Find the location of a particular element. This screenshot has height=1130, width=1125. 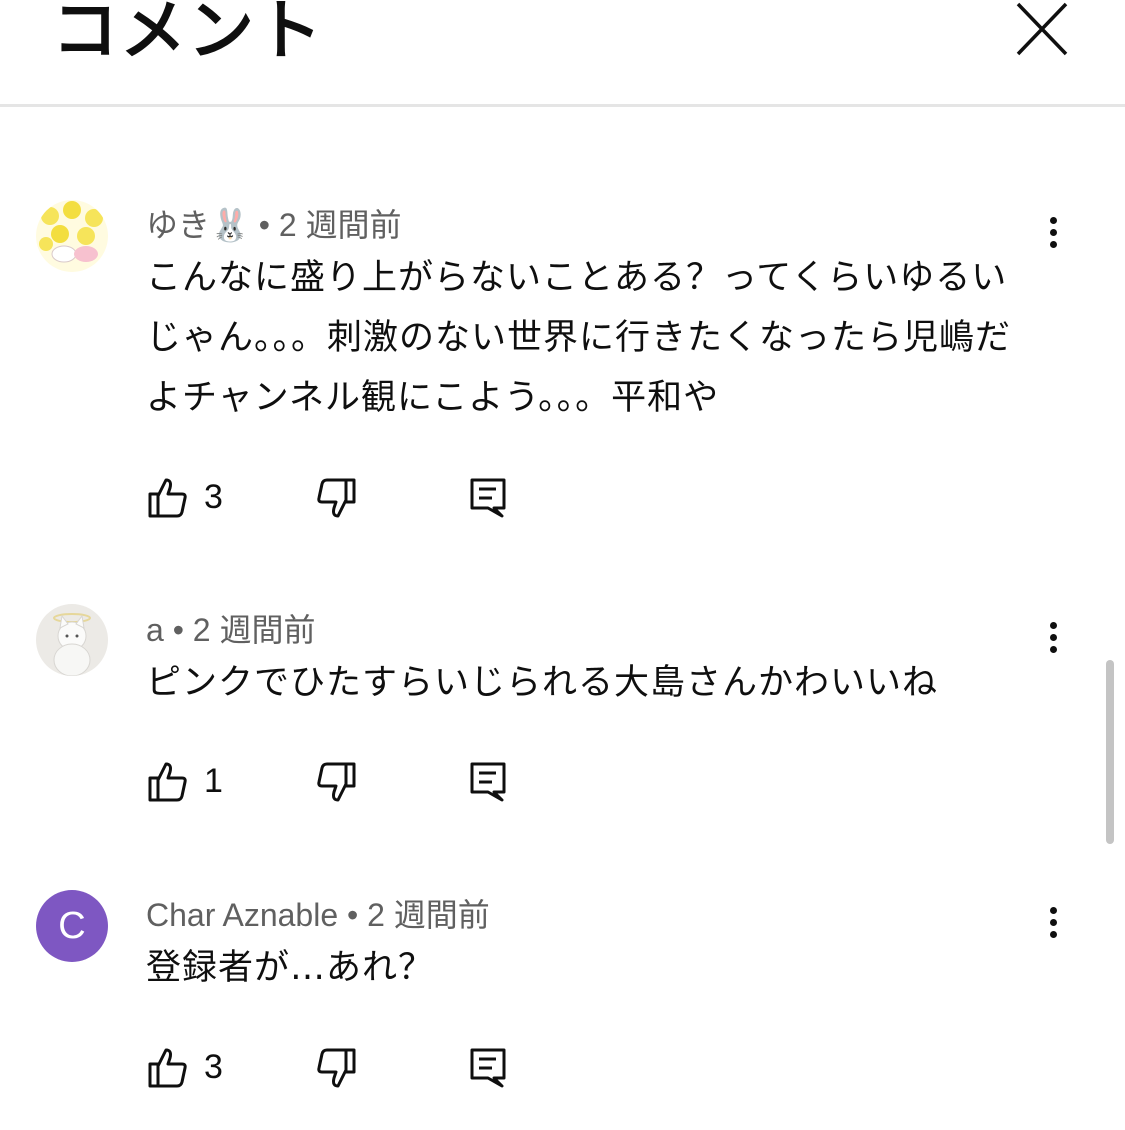

comment-text: 登録者が…あれ？ is located at coordinates (290, 968).